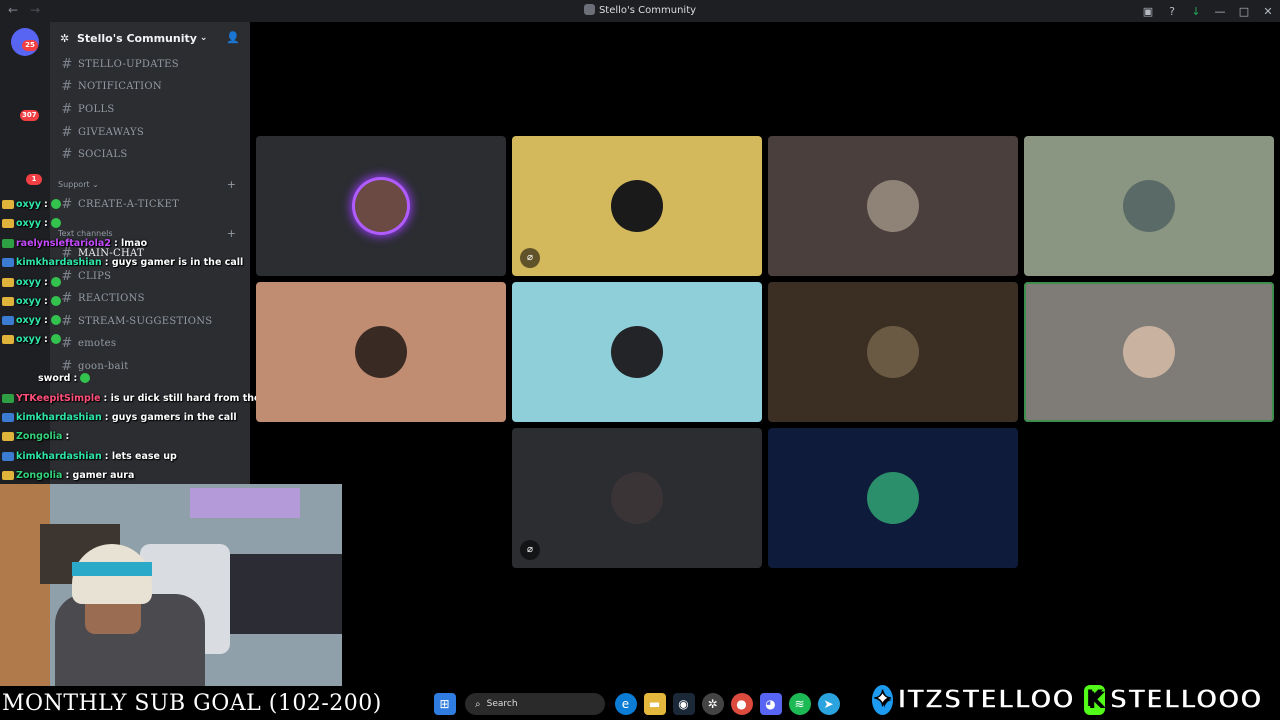 Image resolution: width=1280 pixels, height=720 pixels. I want to click on minimize-icon: —, so click(1220, 11).